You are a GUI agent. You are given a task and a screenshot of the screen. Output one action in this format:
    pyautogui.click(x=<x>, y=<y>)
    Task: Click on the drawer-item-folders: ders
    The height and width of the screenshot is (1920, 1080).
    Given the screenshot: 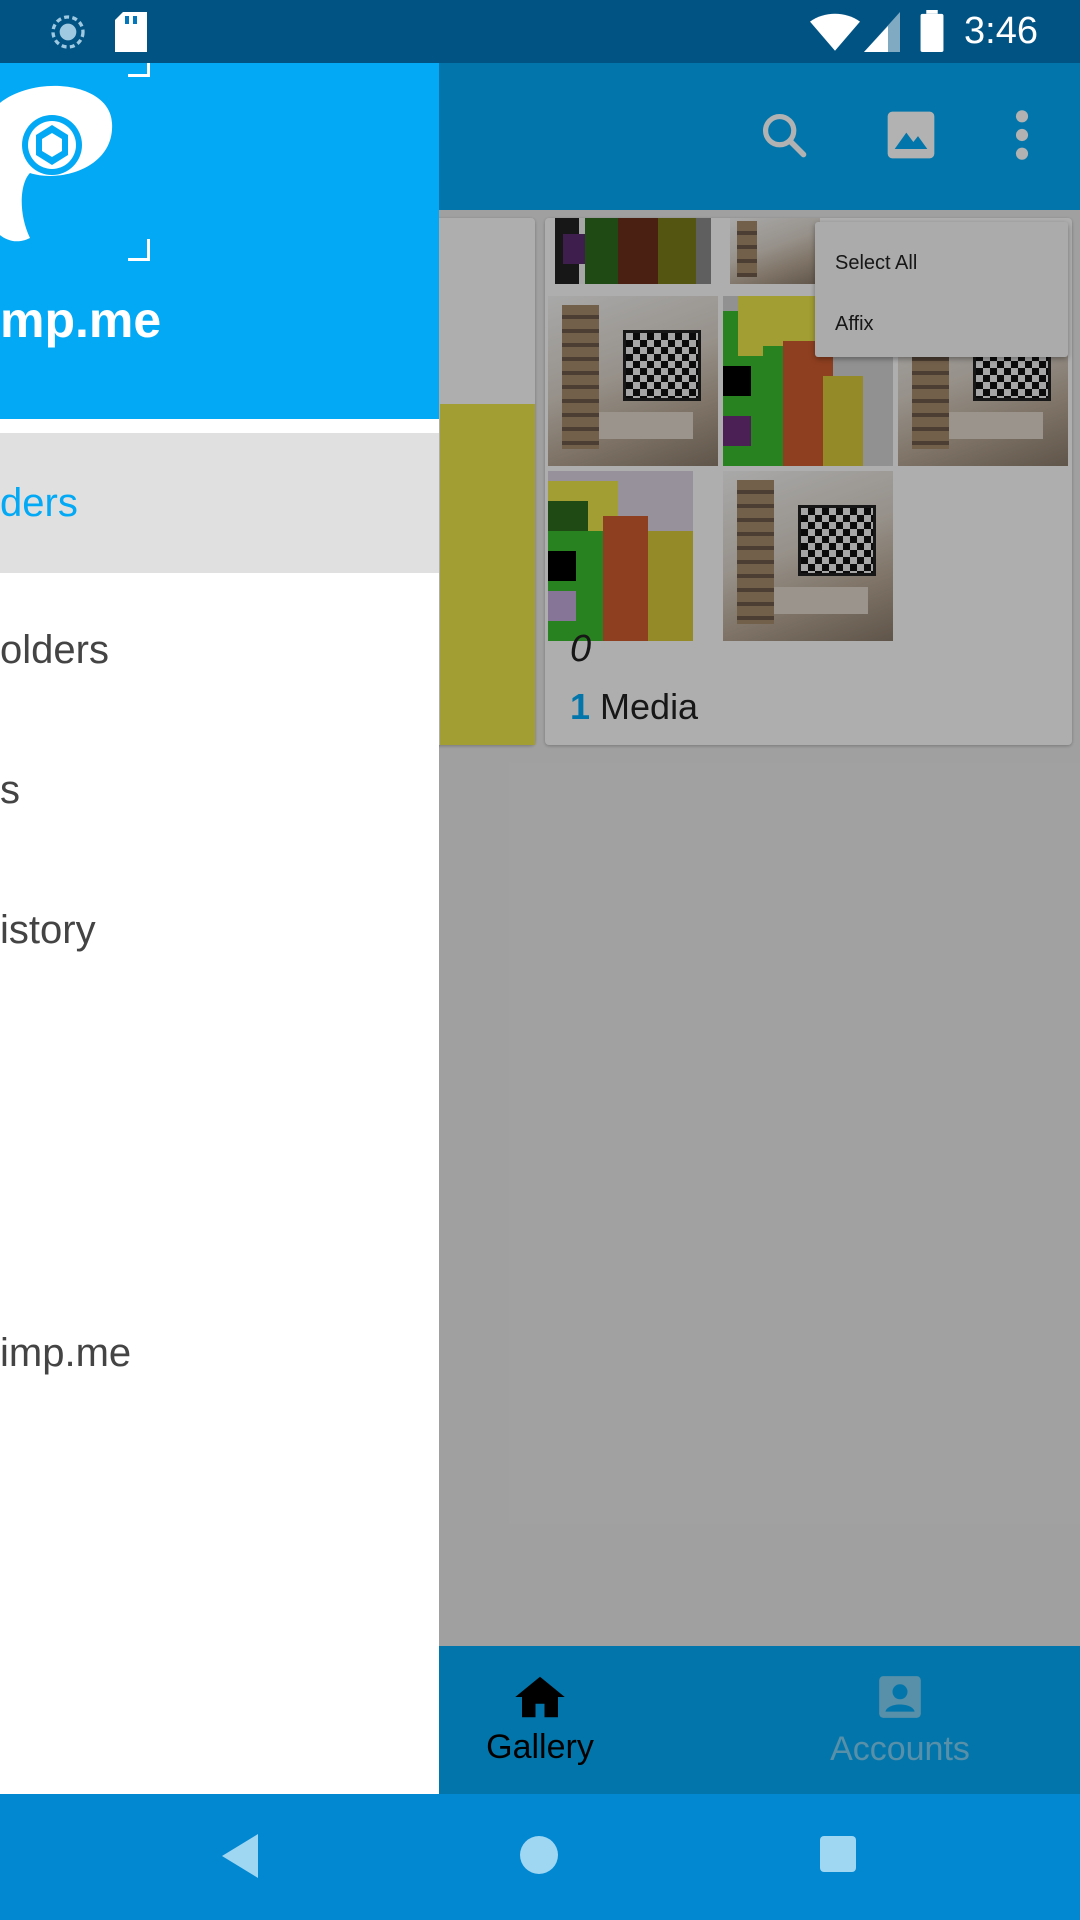 What is the action you would take?
    pyautogui.click(x=219, y=503)
    